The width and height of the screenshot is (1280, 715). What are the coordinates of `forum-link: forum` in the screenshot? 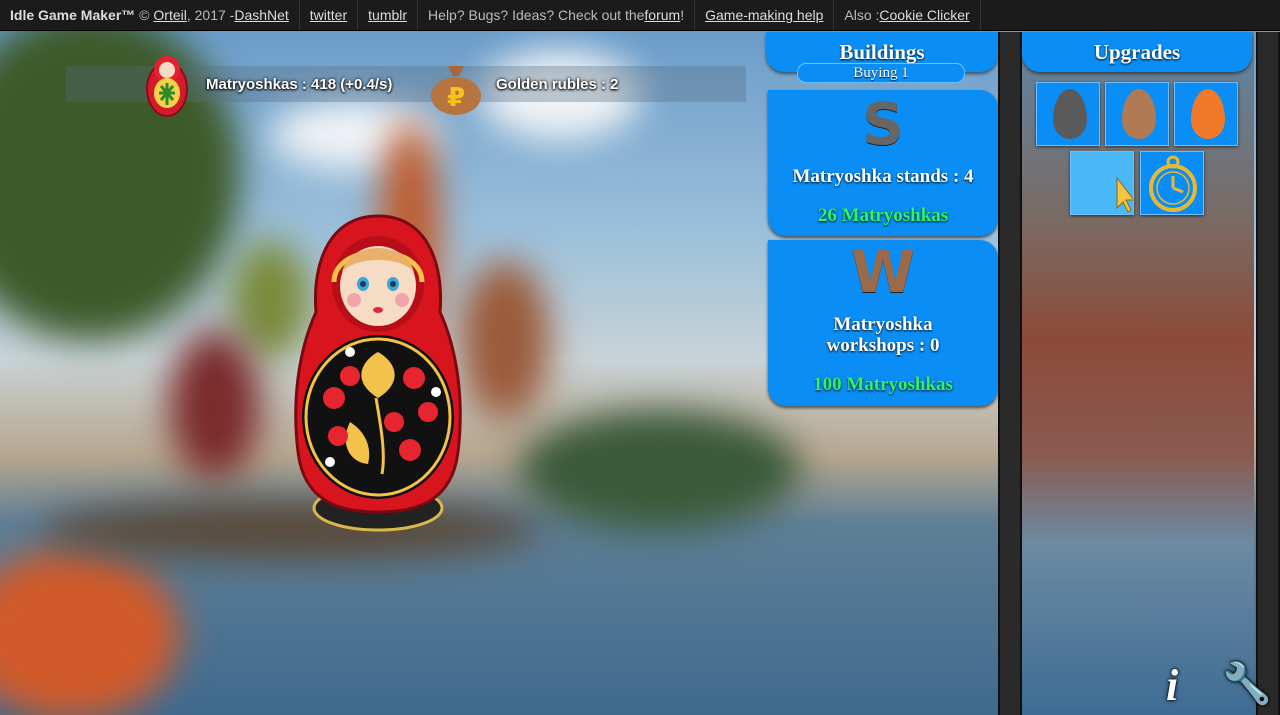 It's located at (662, 15).